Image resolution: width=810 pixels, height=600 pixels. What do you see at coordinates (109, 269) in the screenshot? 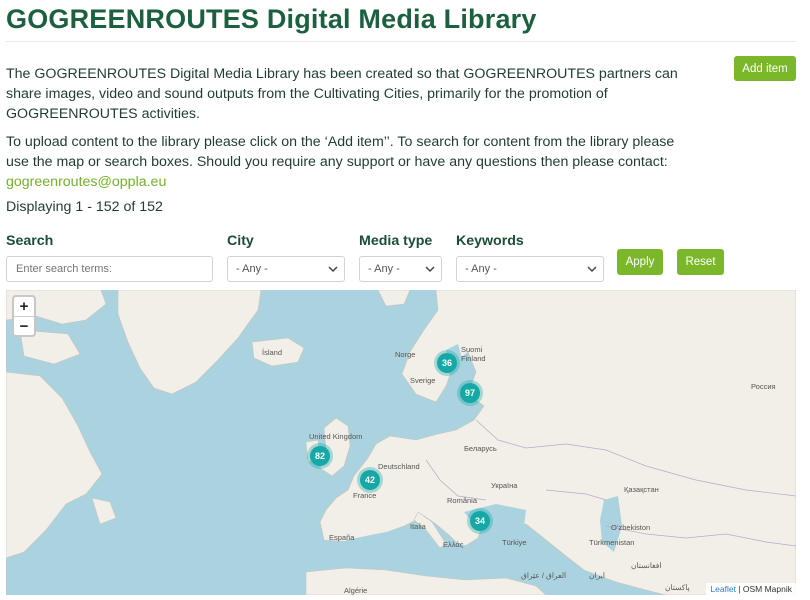
I see `search-input` at bounding box center [109, 269].